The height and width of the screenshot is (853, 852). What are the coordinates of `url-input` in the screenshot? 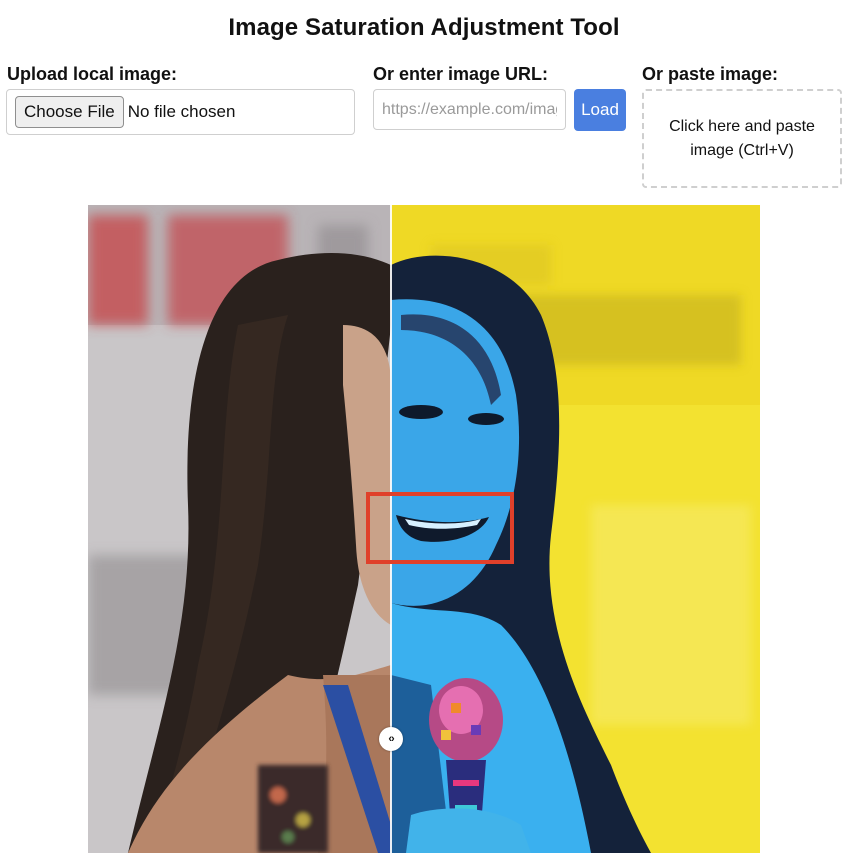 It's located at (469, 109).